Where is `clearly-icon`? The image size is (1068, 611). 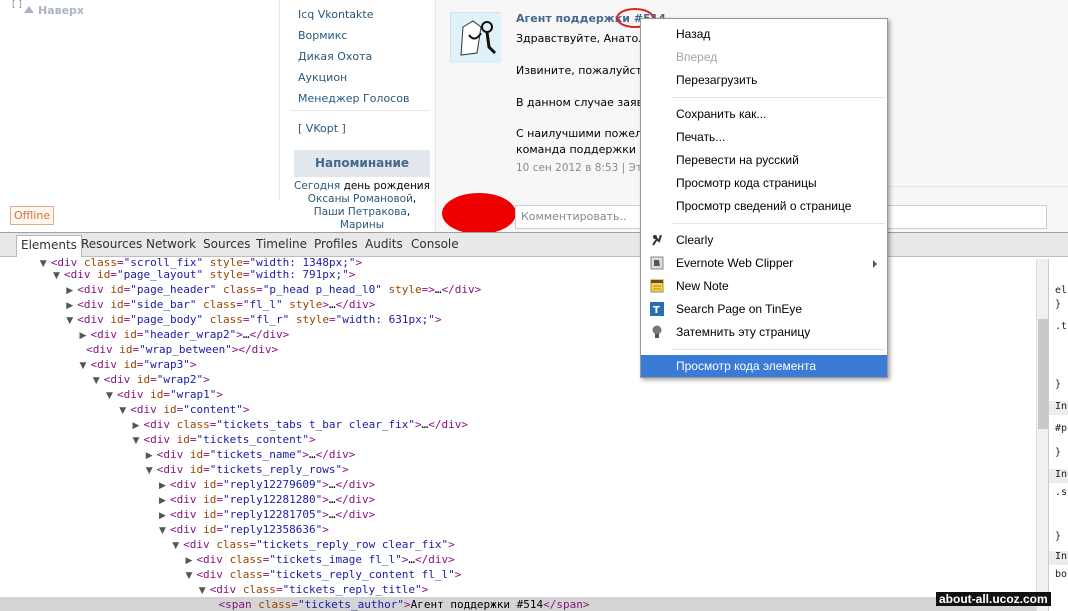 clearly-icon is located at coordinates (657, 240).